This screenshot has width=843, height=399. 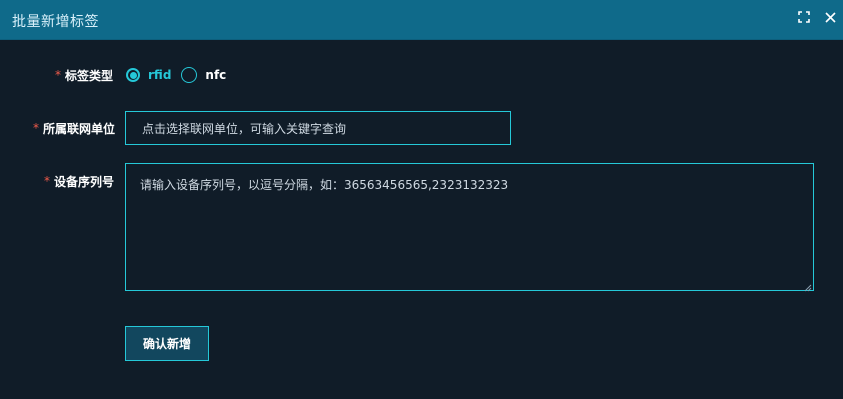 I want to click on dialog-titlebar: 批量新增标签, so click(x=421, y=20).